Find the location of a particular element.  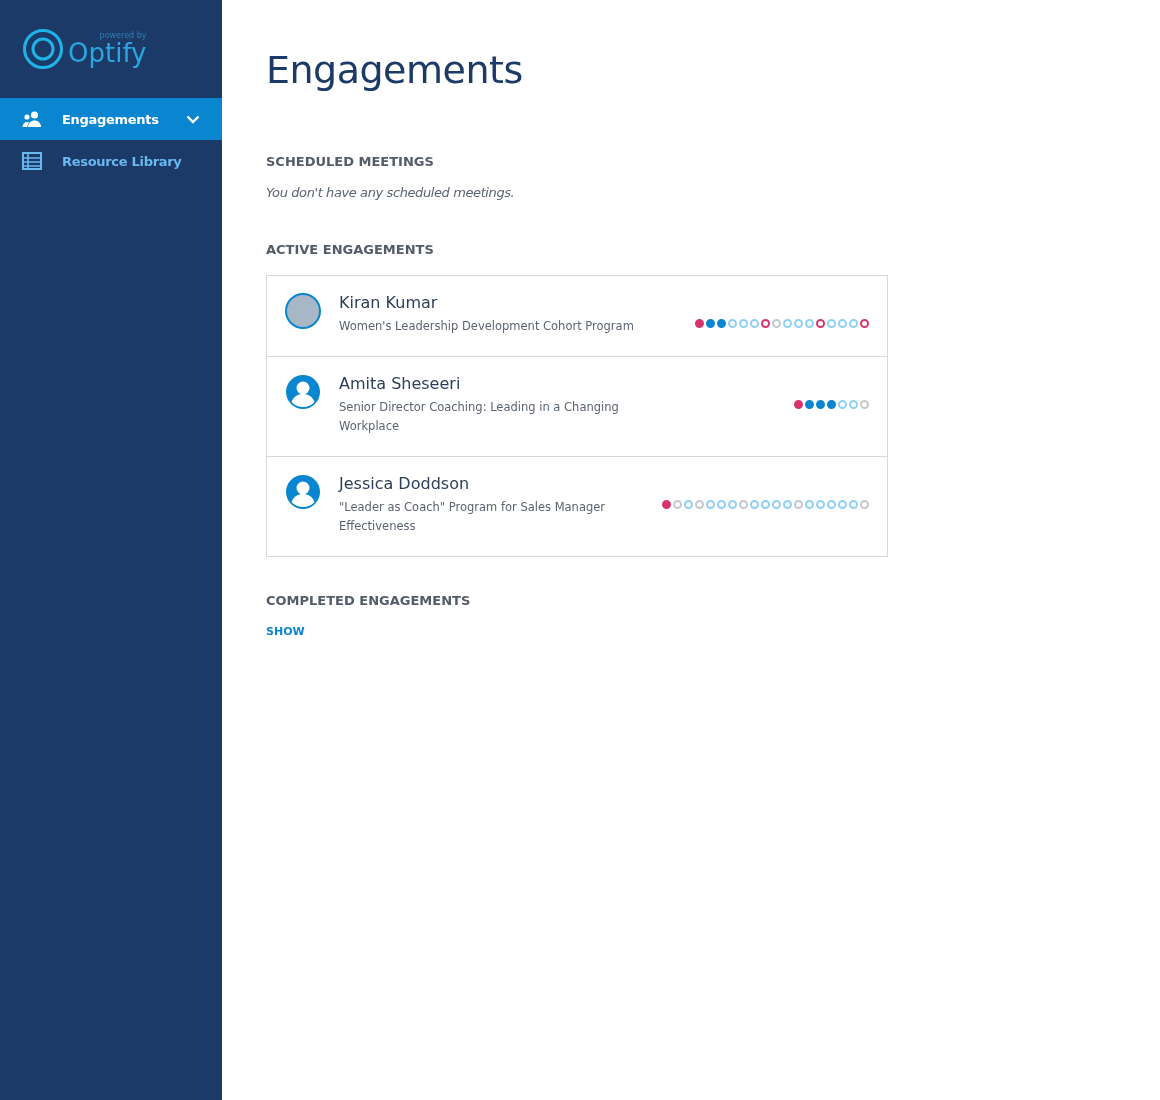

logo-tagline: powered by is located at coordinates (123, 36).